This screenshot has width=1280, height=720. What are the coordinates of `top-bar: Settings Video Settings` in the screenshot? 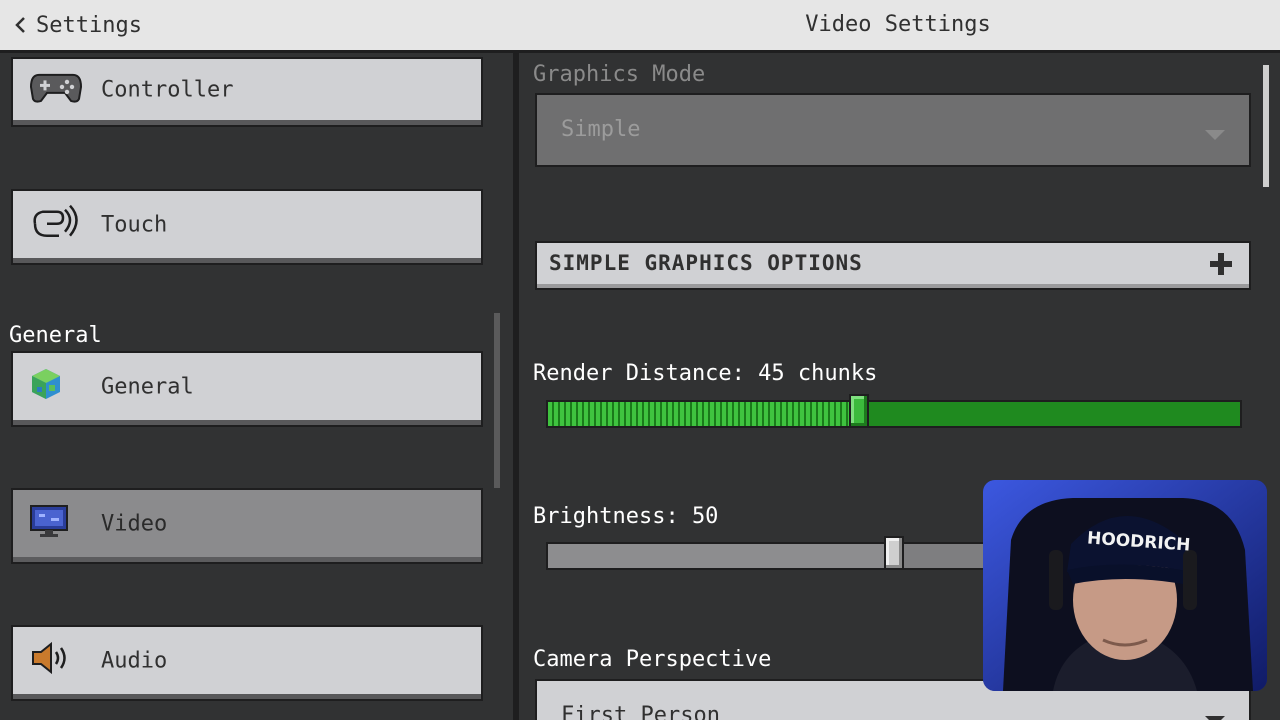 It's located at (640, 26).